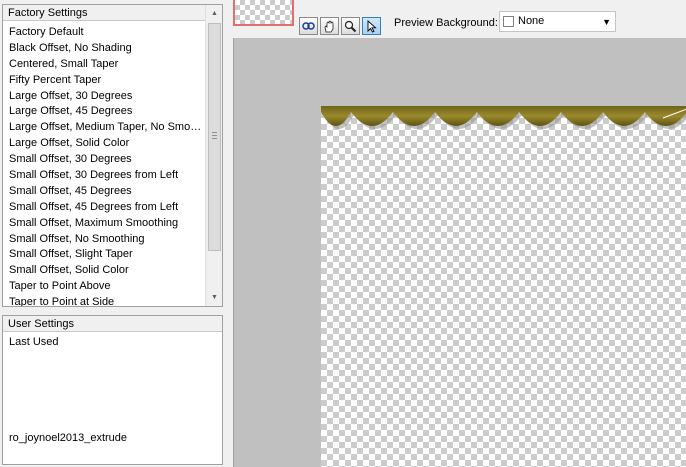 The image size is (686, 467). What do you see at coordinates (104, 33) in the screenshot?
I see `preset-item: Factory Default` at bounding box center [104, 33].